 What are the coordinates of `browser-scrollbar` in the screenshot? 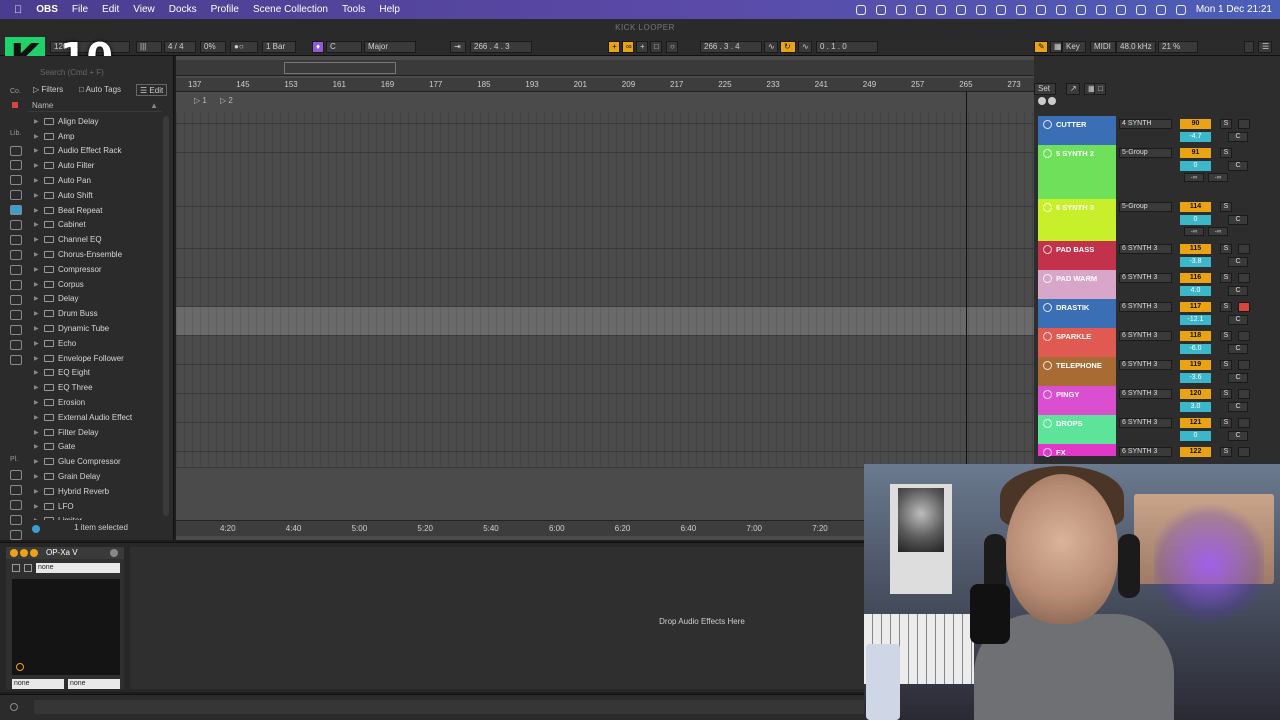 It's located at (166, 316).